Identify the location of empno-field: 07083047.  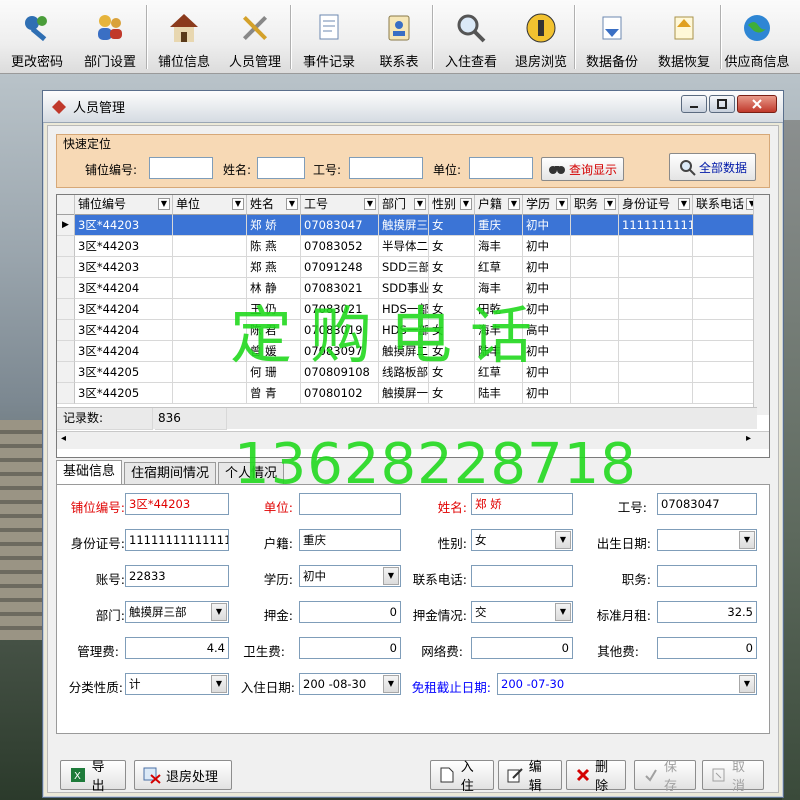
(707, 504).